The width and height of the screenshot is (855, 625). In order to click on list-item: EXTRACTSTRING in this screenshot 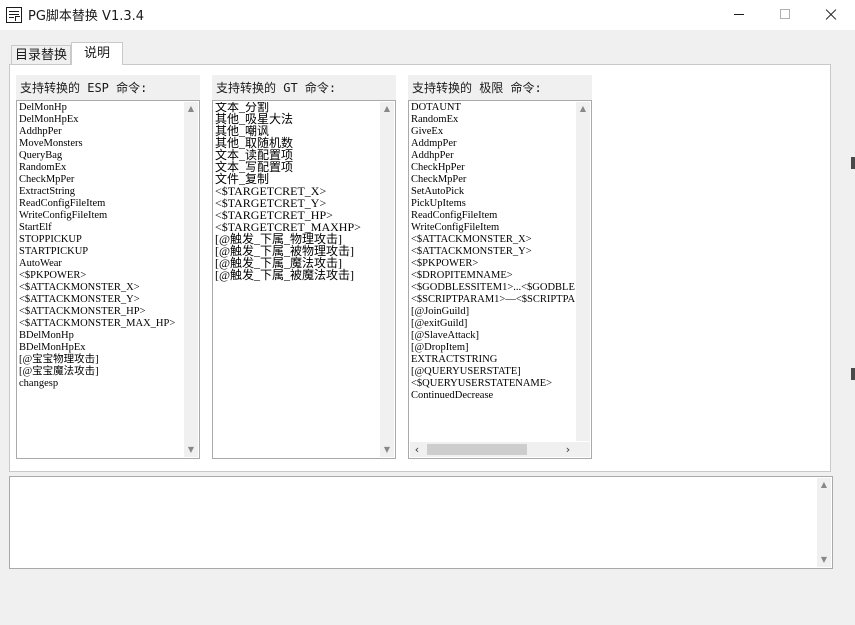, I will do `click(493, 360)`.